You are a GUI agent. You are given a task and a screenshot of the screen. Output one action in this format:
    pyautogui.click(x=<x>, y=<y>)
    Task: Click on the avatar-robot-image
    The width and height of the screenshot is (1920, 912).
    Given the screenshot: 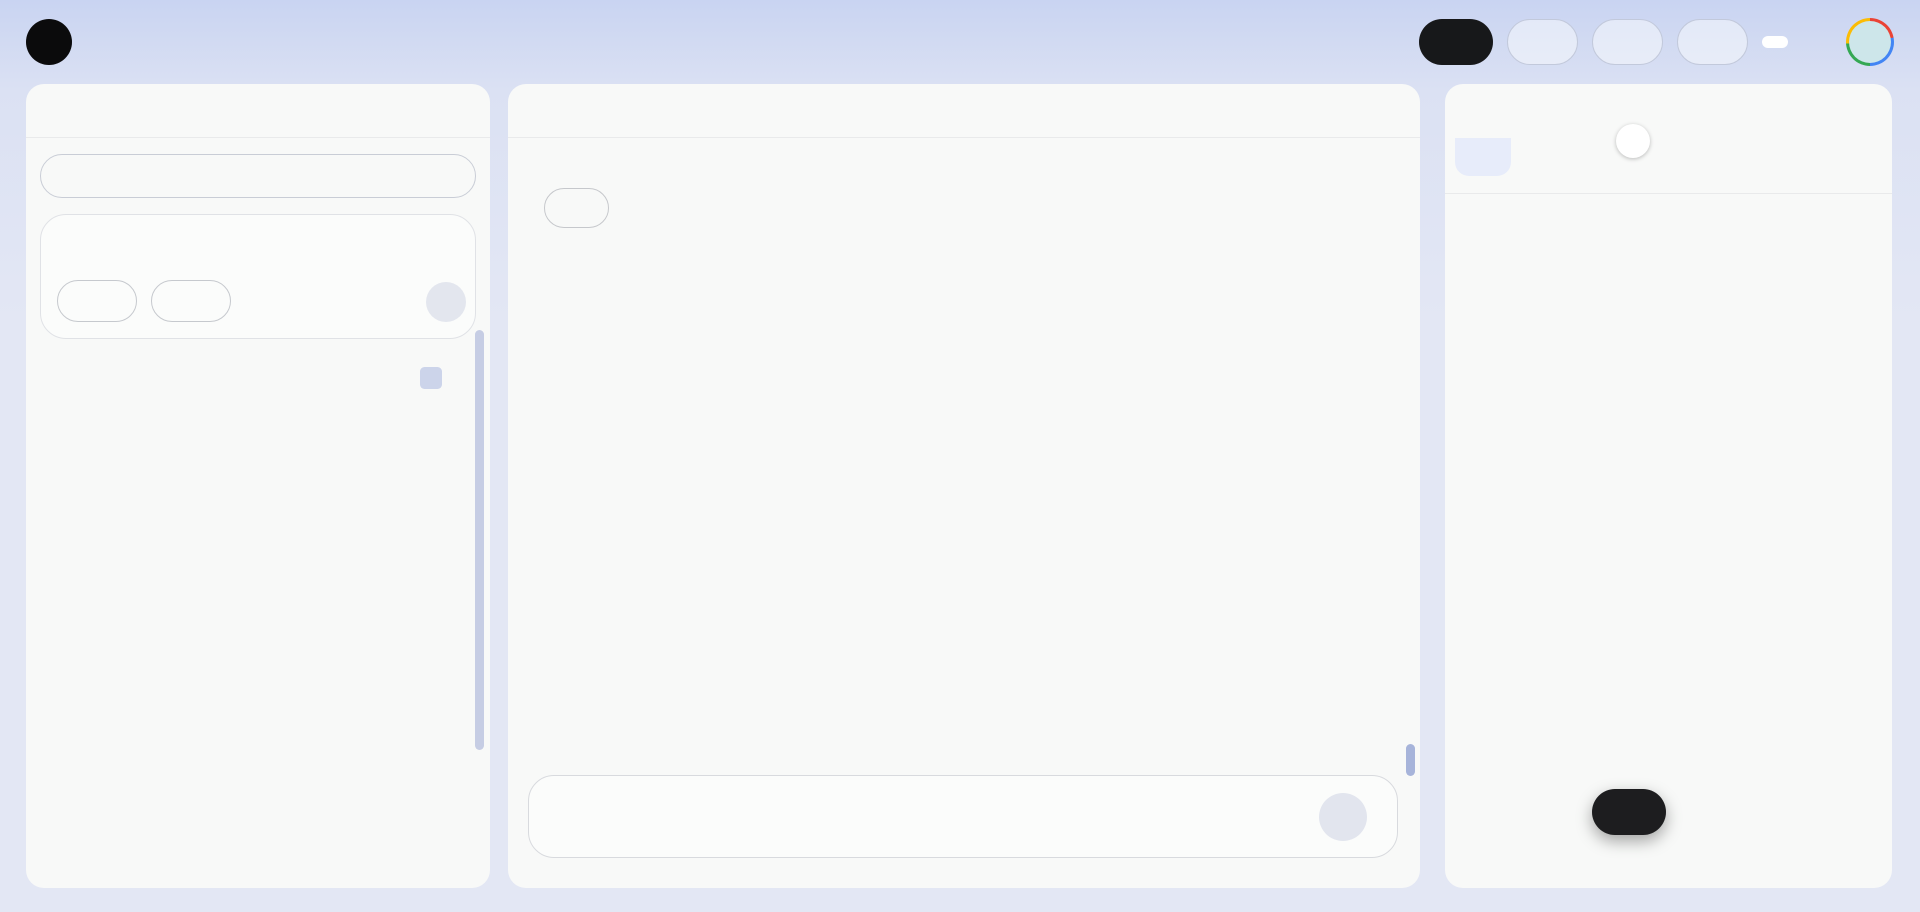 What is the action you would take?
    pyautogui.click(x=1870, y=42)
    